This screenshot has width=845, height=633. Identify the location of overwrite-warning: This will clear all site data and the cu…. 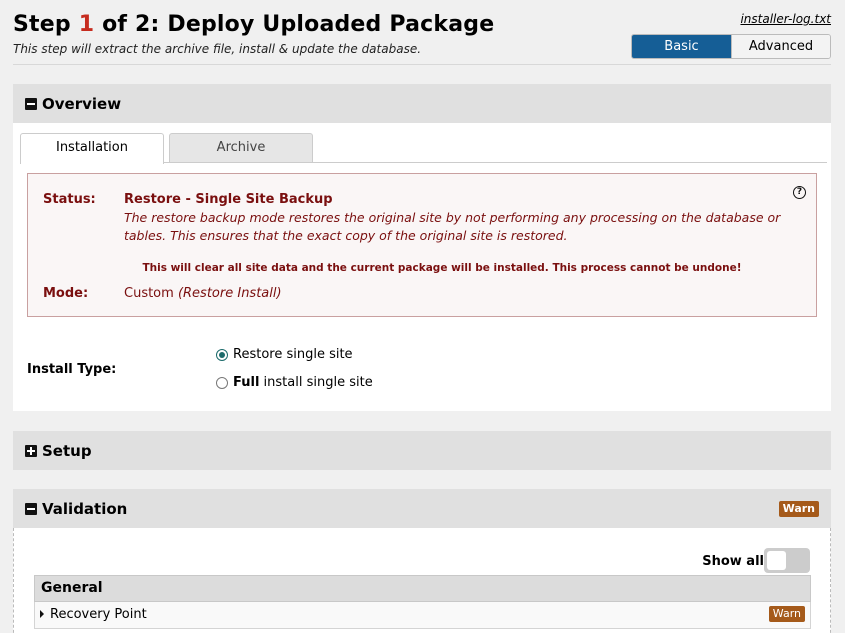
(442, 268).